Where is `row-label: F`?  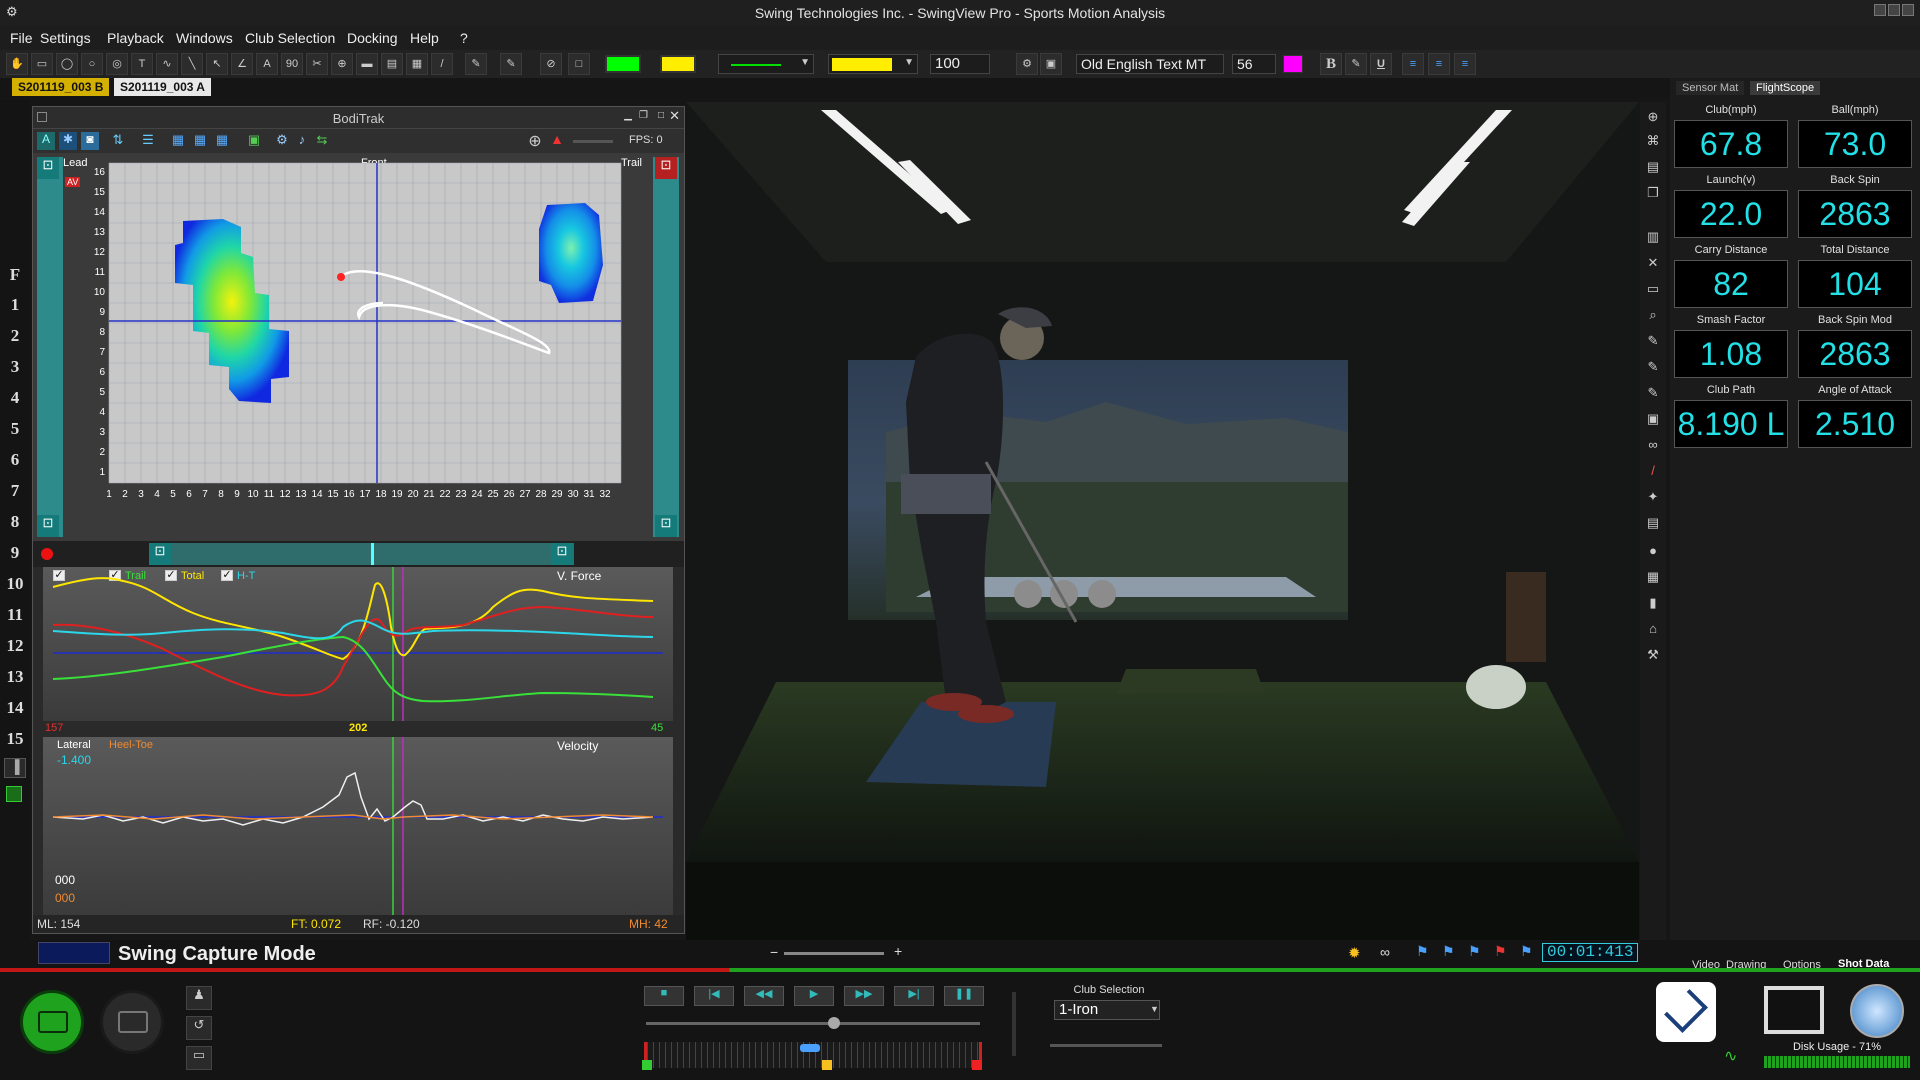 row-label: F is located at coordinates (15, 275).